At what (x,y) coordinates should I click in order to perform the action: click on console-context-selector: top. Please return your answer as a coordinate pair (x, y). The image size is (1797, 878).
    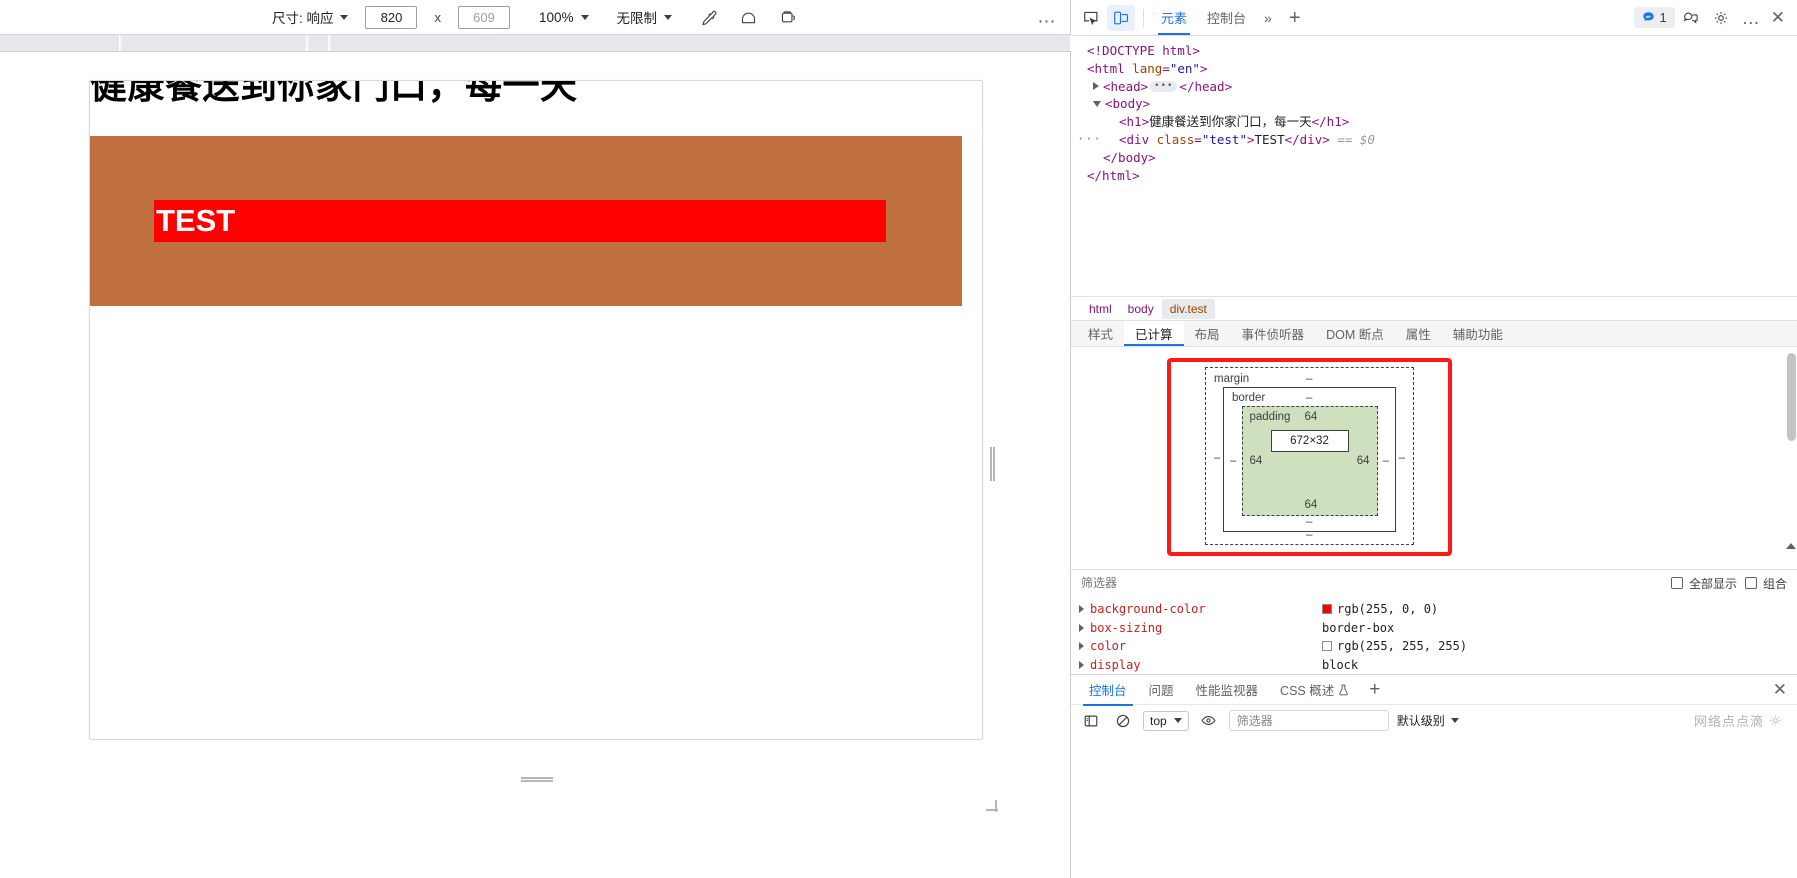
    Looking at the image, I should click on (1166, 720).